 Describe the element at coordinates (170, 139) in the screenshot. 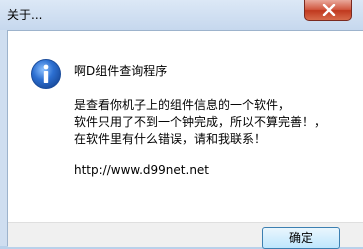

I see `description-line-3: 在软件里有什么错误，请和我联系！` at that location.